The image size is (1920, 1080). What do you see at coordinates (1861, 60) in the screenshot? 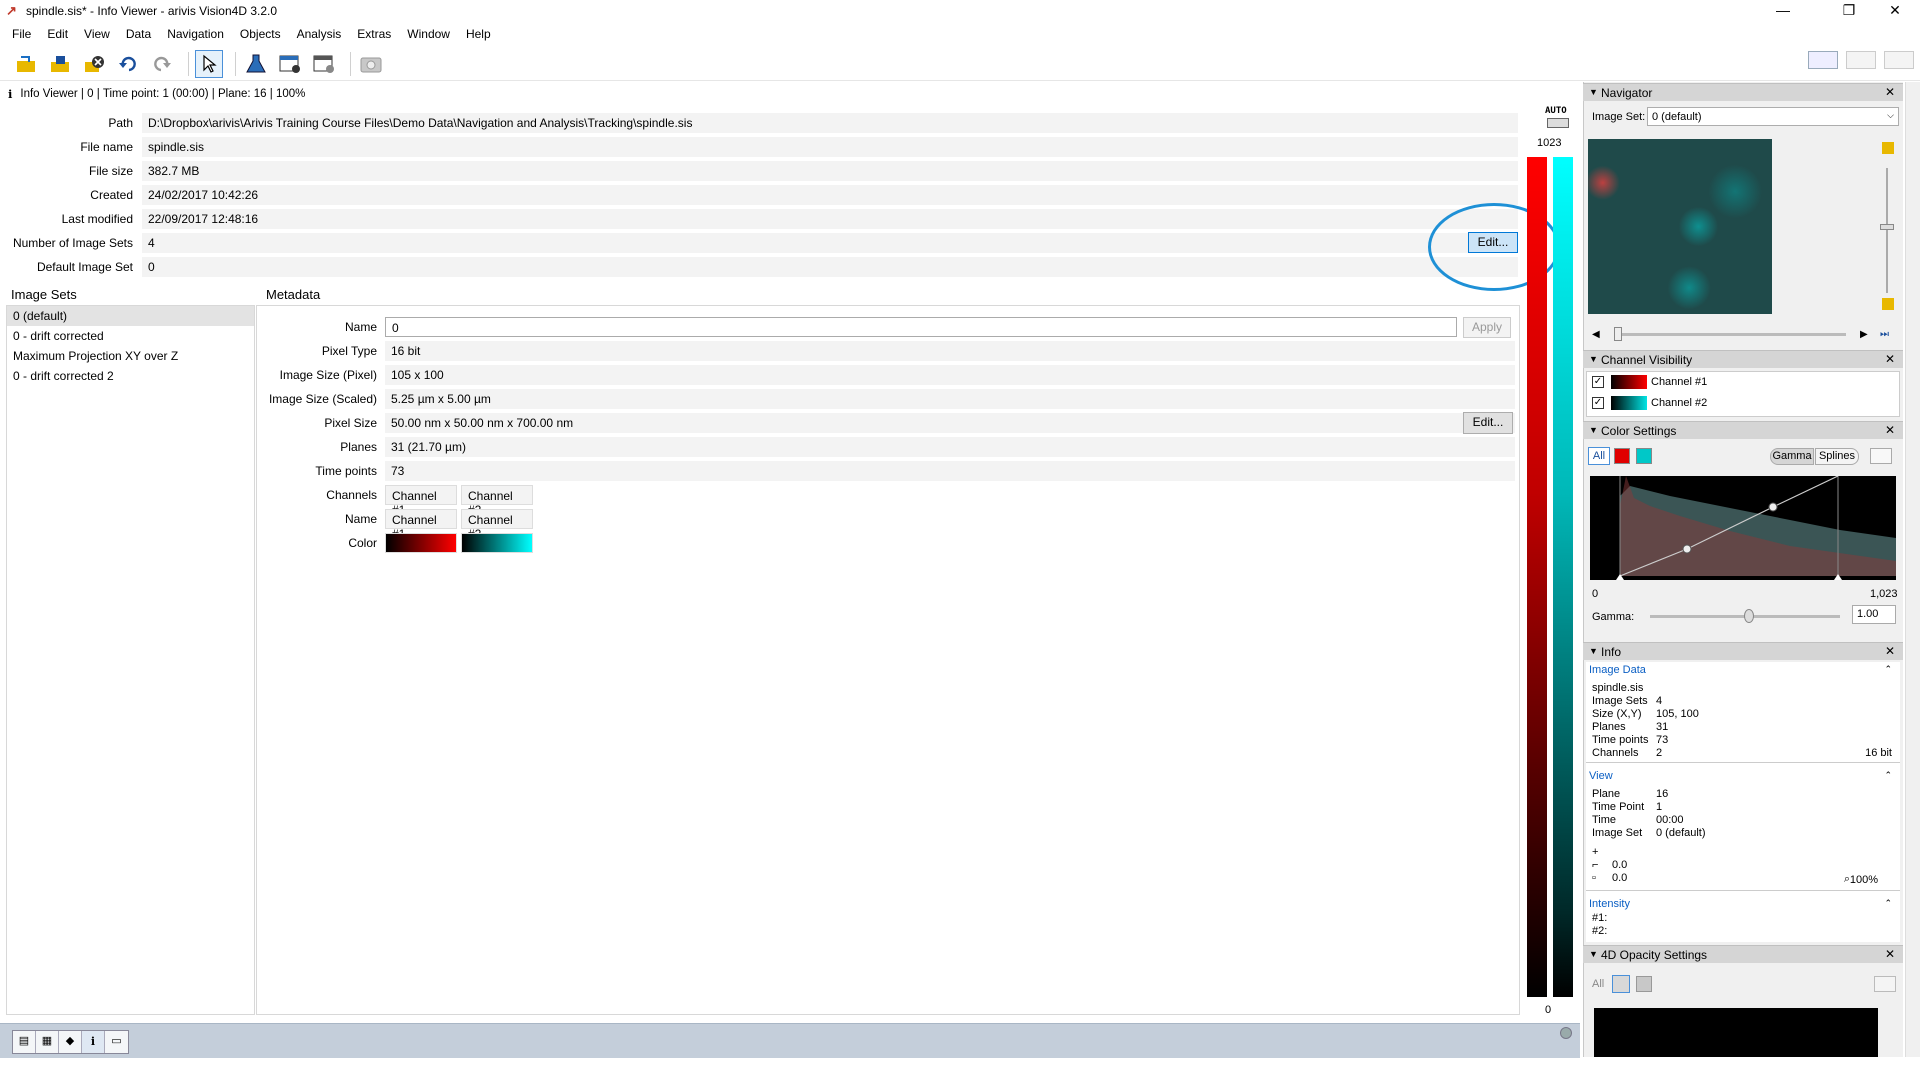
I see `layout-split-icon` at bounding box center [1861, 60].